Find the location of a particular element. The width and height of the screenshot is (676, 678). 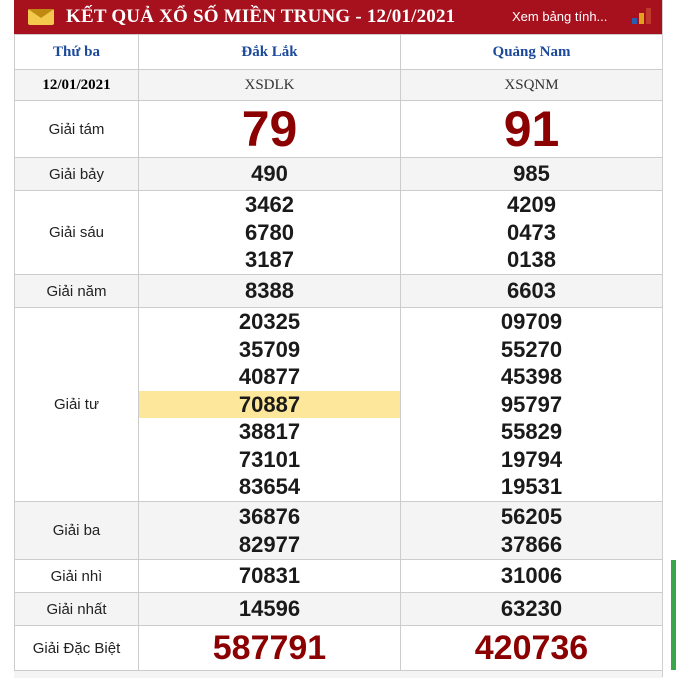

mail-icon is located at coordinates (41, 17).